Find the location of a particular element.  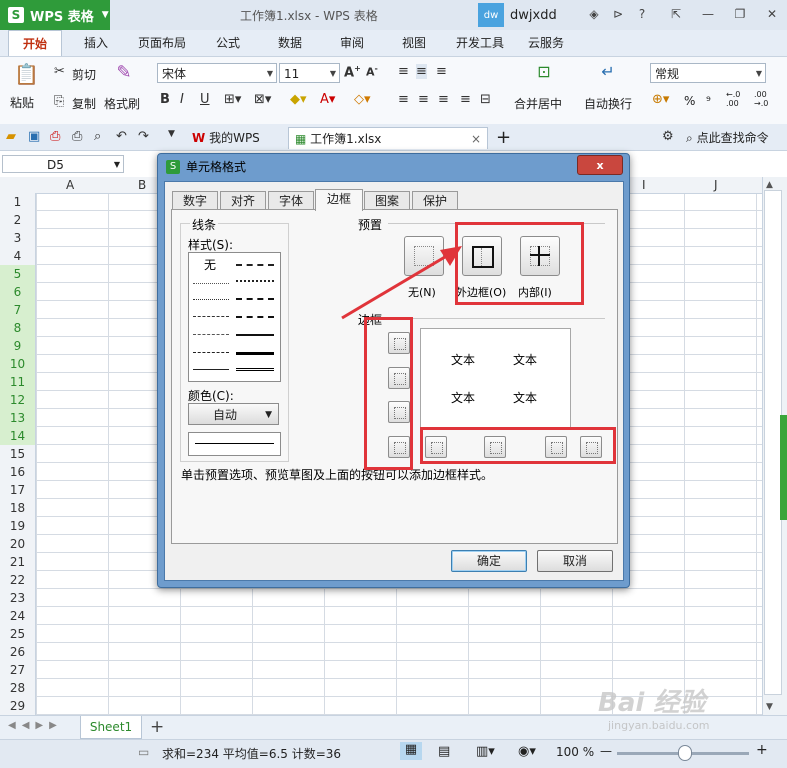

tab-data: 数据 is located at coordinates (290, 43).